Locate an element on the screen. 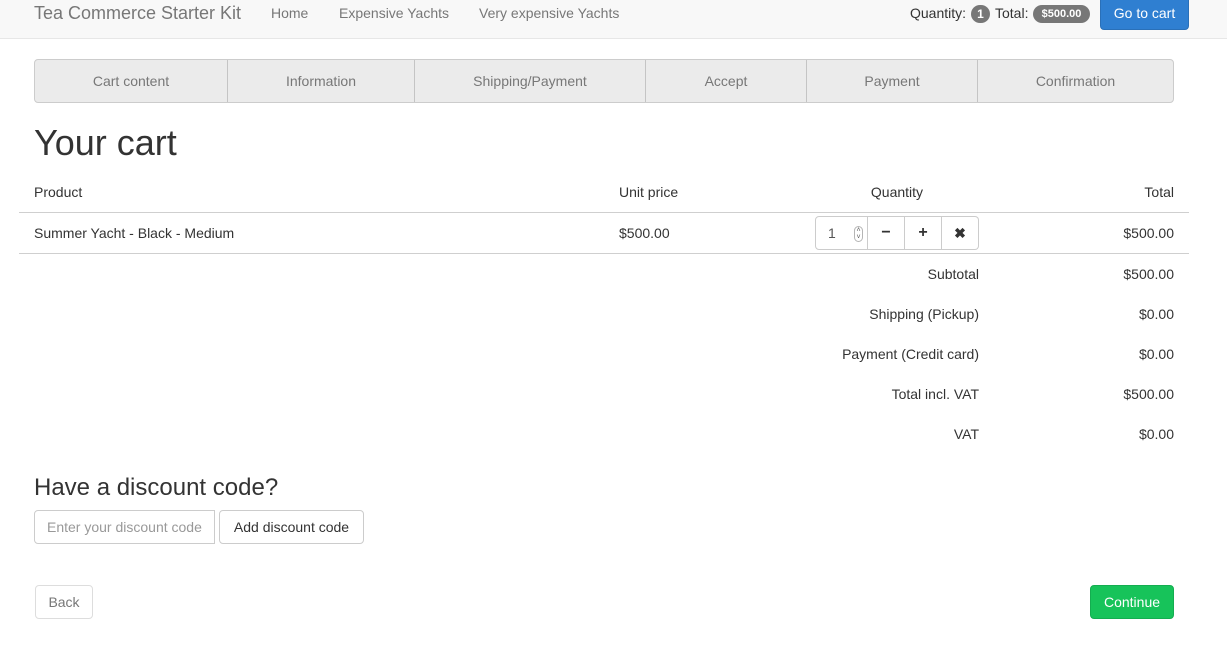 The height and width of the screenshot is (650, 1227). summary-value-subtotal: $500.00 is located at coordinates (1148, 274).